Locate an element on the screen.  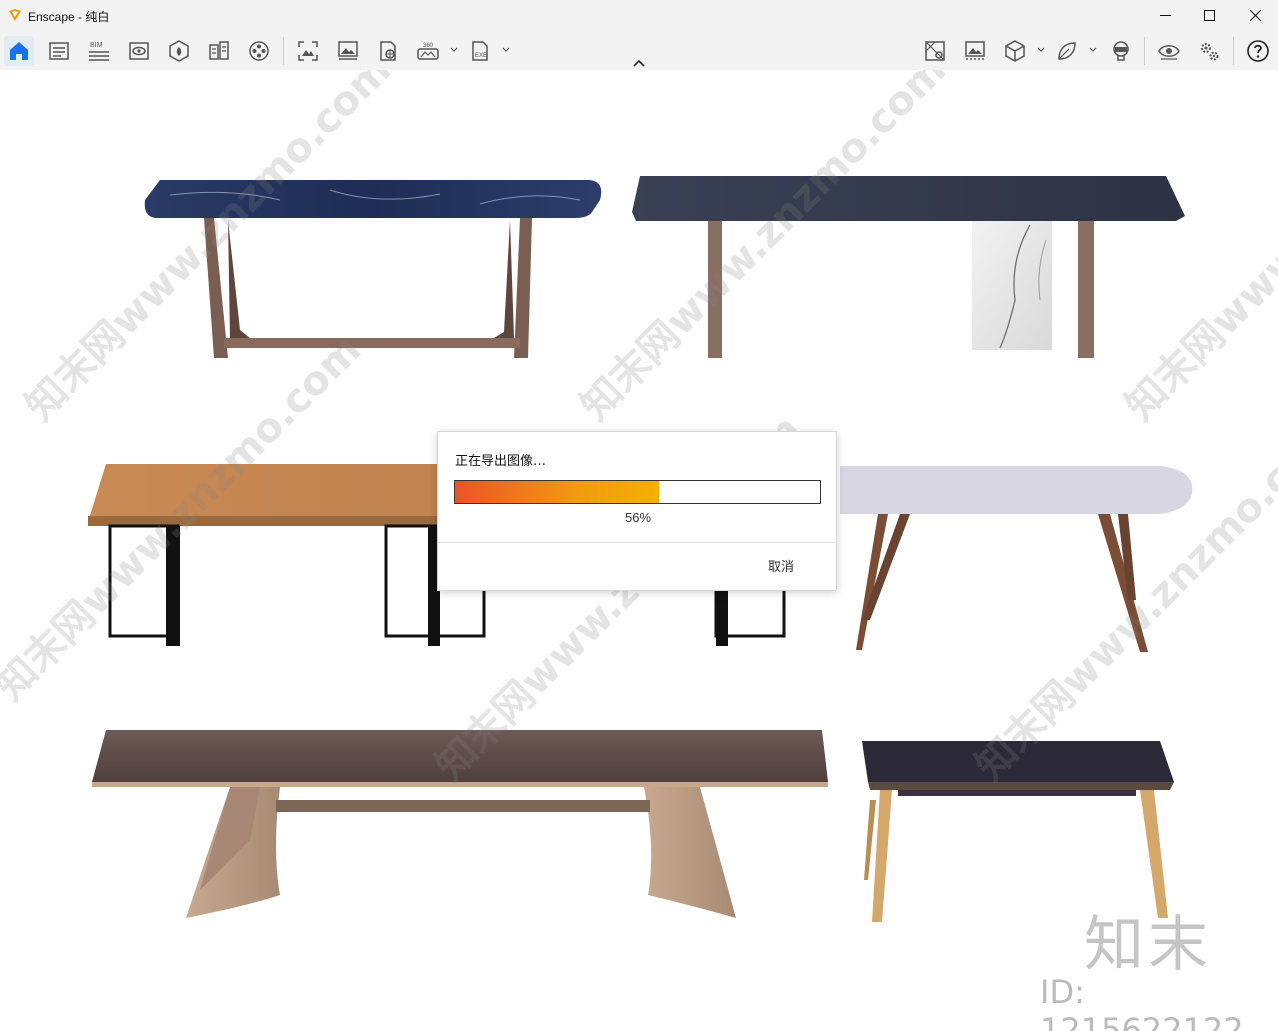
uploads-icon is located at coordinates (975, 50).